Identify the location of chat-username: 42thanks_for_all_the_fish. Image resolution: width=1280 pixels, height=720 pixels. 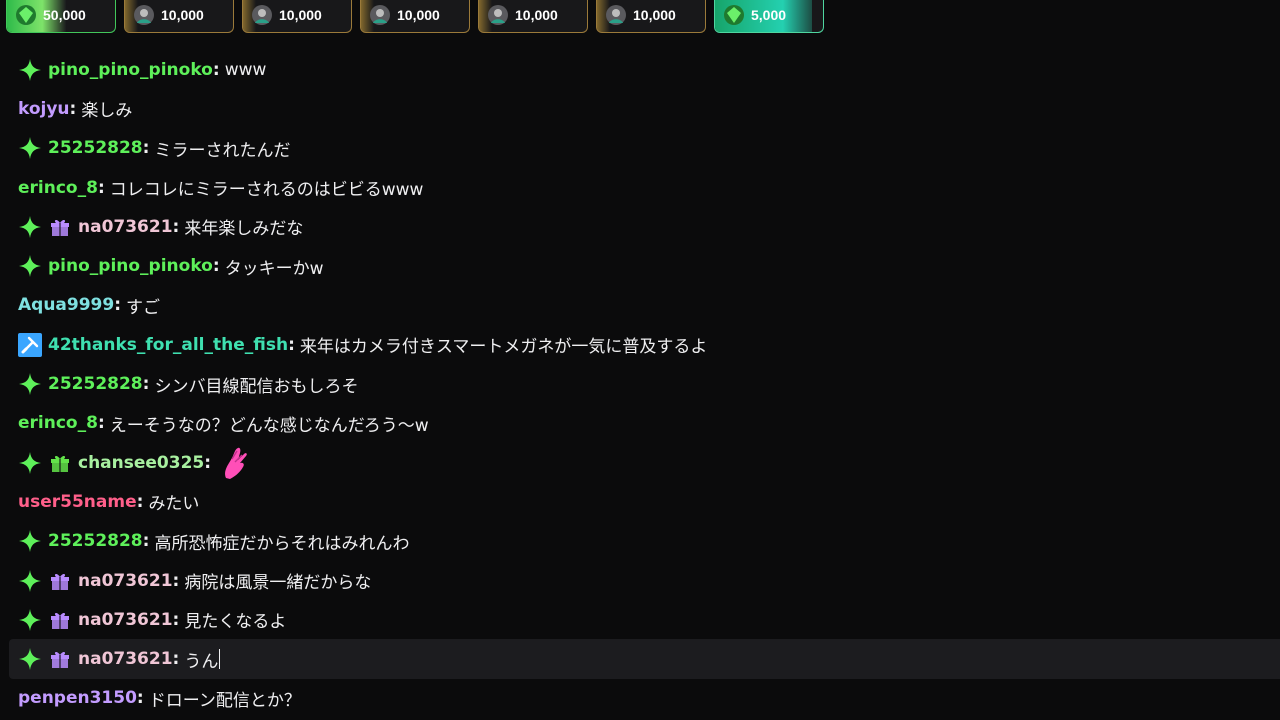
(168, 345).